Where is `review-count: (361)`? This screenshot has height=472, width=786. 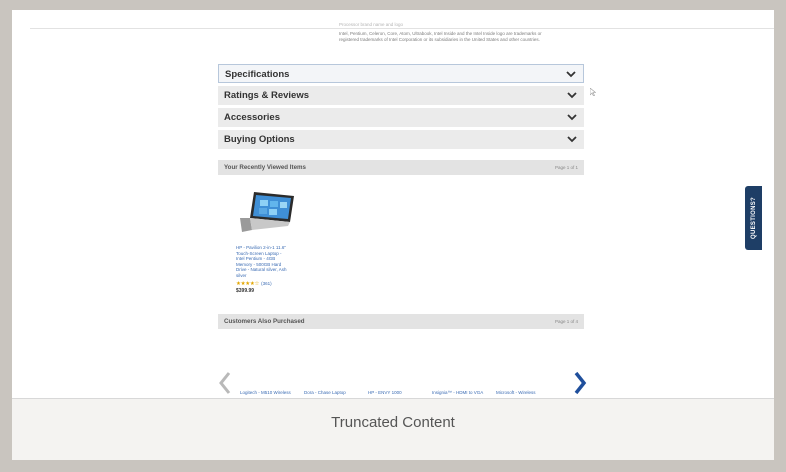
review-count: (361) is located at coordinates (266, 283).